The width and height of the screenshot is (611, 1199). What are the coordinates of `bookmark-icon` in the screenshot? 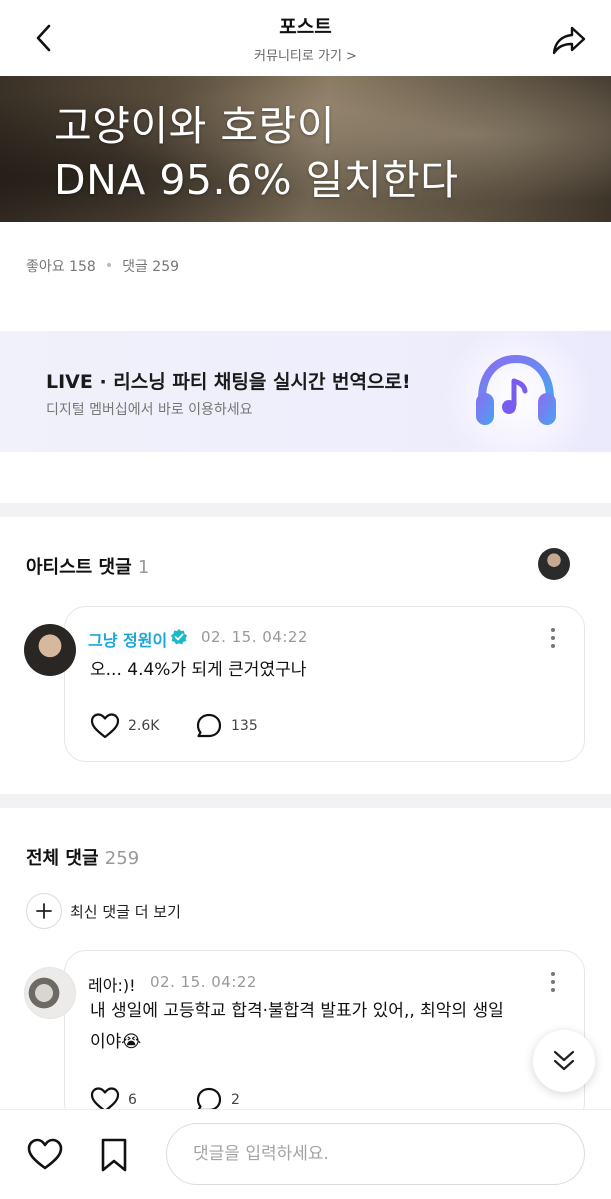 It's located at (114, 1155).